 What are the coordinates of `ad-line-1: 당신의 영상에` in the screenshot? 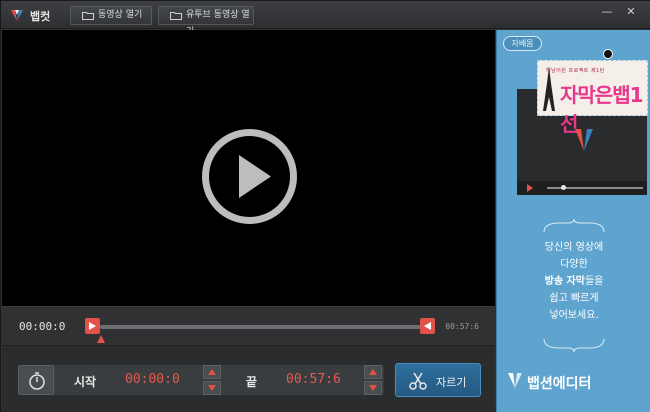 It's located at (574, 247).